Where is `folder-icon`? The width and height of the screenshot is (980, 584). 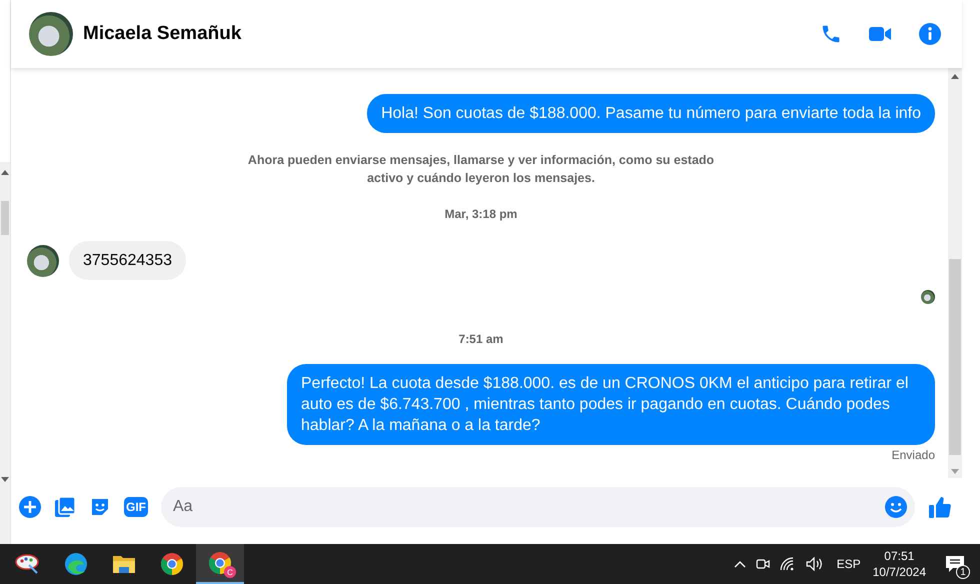 folder-icon is located at coordinates (124, 564).